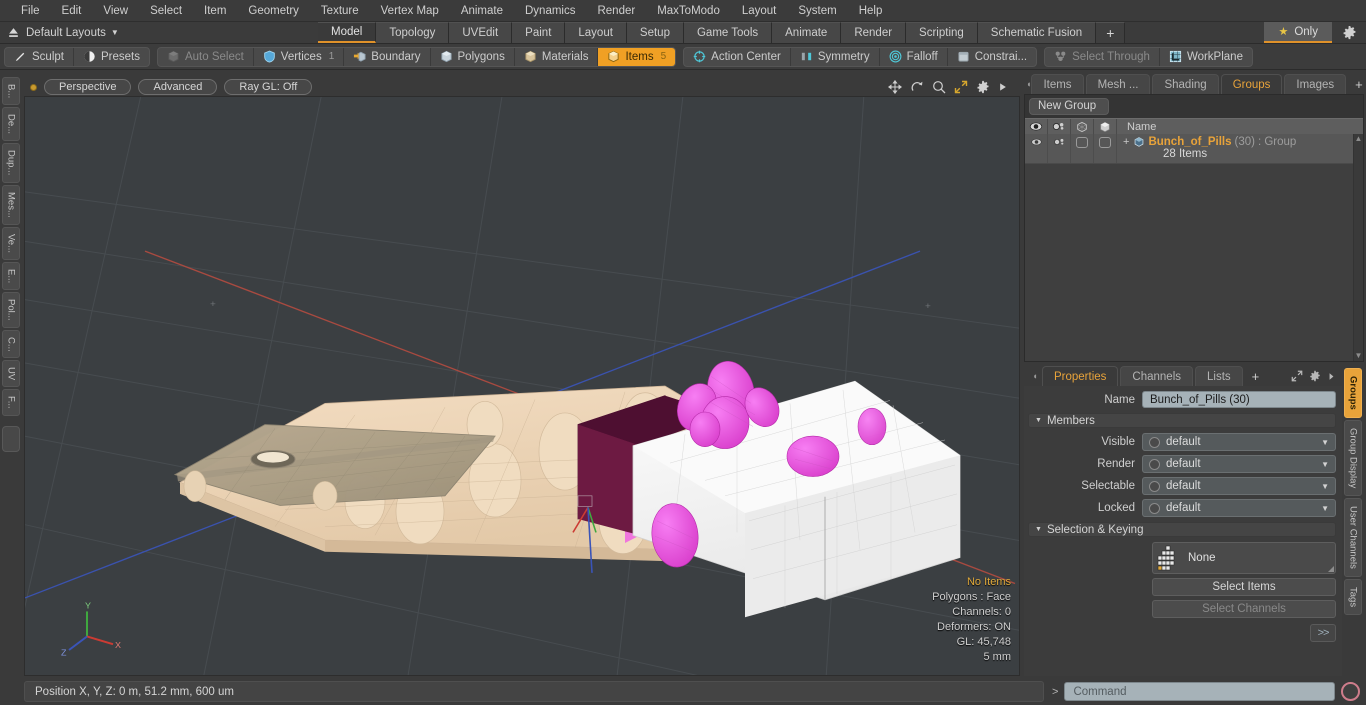 The height and width of the screenshot is (705, 1366). I want to click on command-input: Command, so click(1199, 691).